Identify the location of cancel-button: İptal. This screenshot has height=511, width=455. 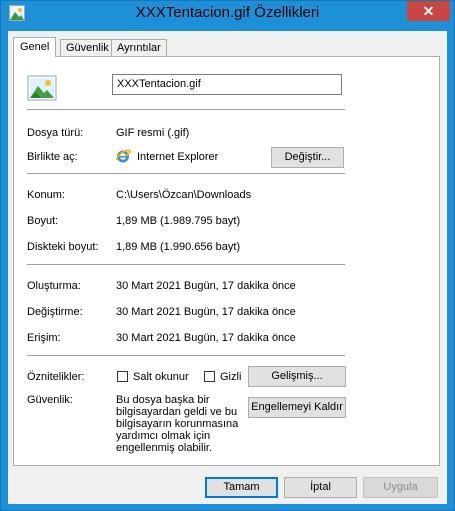
(320, 487).